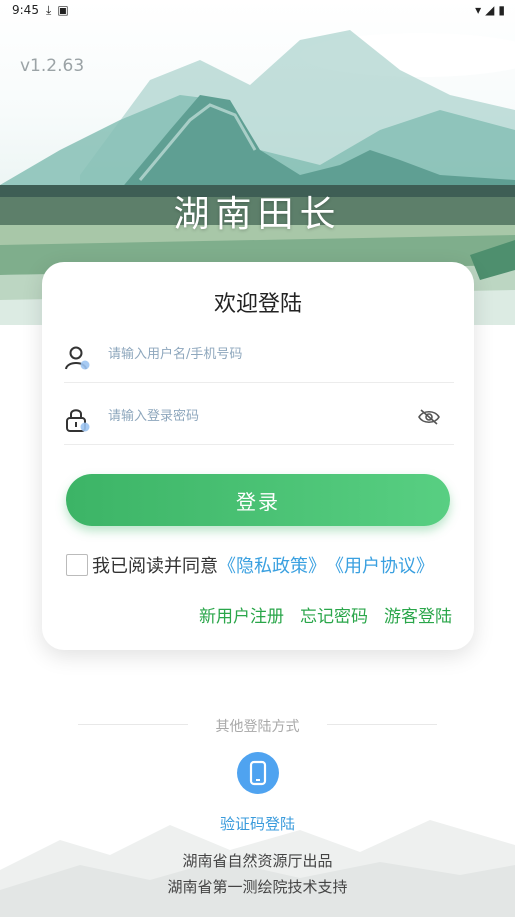 The width and height of the screenshot is (515, 917). What do you see at coordinates (258, 416) in the screenshot?
I see `password-input` at bounding box center [258, 416].